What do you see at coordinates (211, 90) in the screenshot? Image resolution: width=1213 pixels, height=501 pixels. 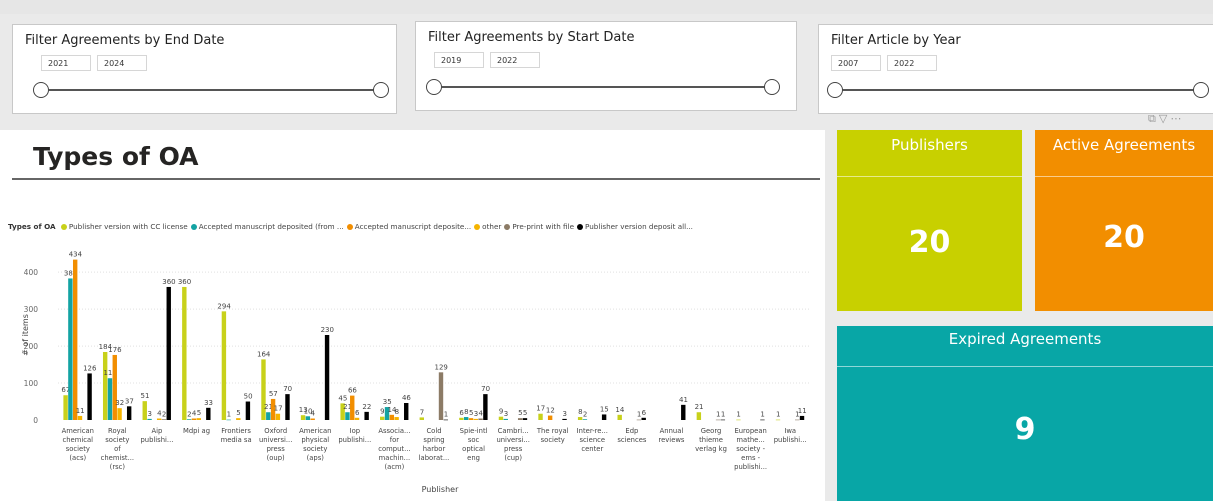 I see `filter-end-date-slider-track` at bounding box center [211, 90].